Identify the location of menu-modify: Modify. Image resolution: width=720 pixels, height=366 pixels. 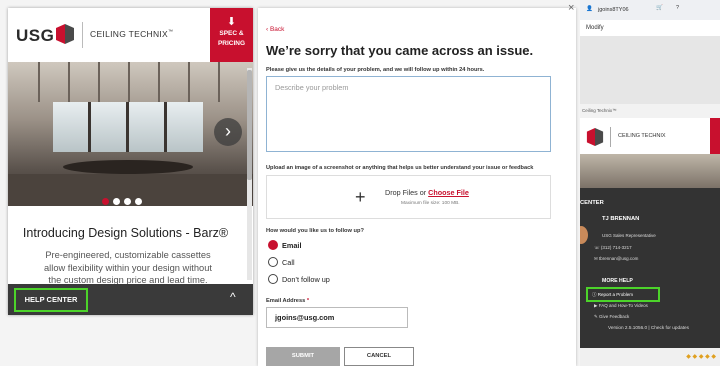
(595, 28).